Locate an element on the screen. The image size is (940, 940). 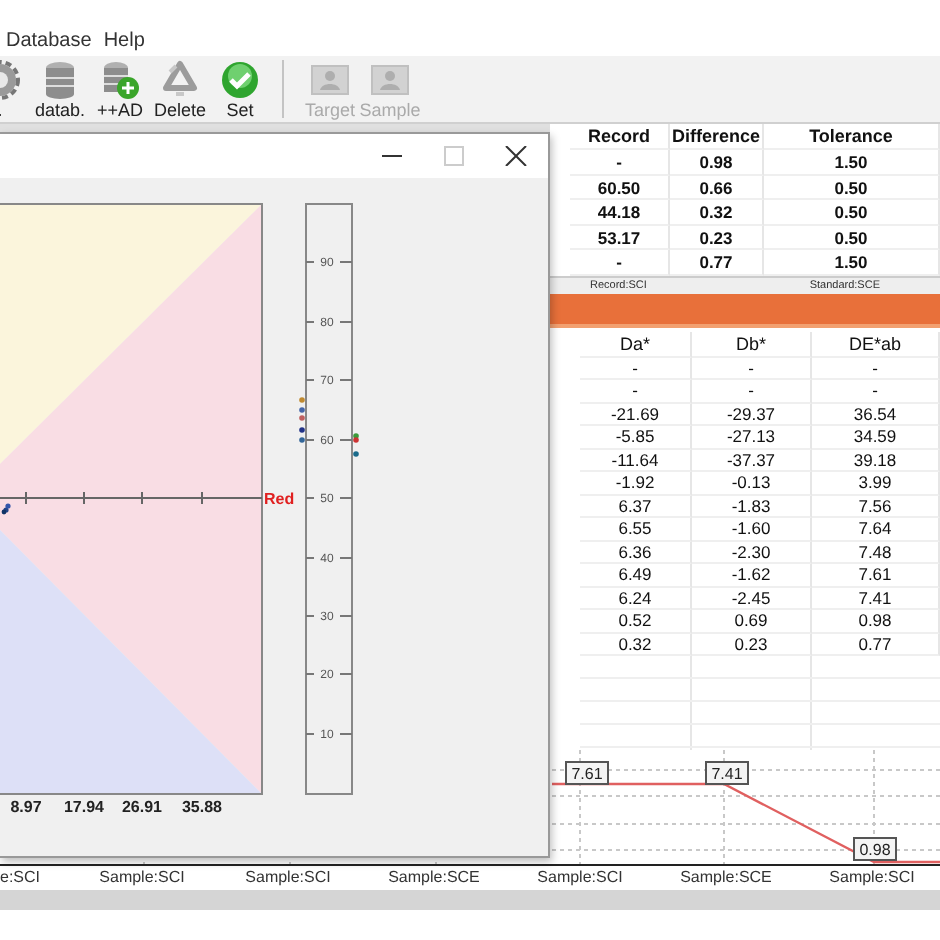
table-cell: 7.56 is located at coordinates (876, 506).